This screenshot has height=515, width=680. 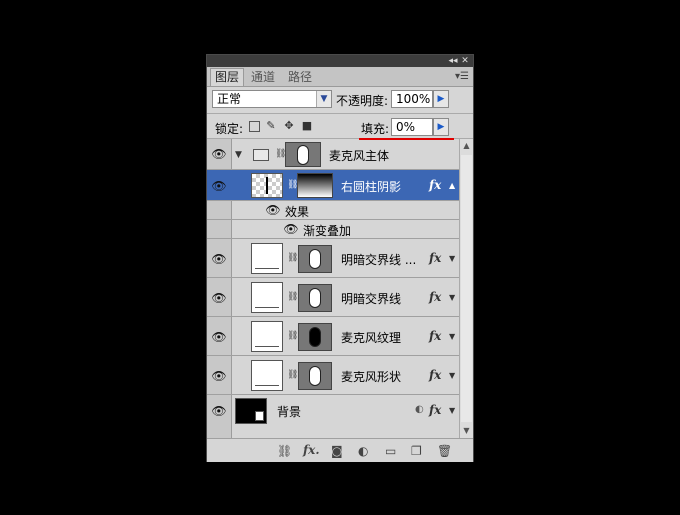 I want to click on add-mask-icon: ◙, so click(x=337, y=451).